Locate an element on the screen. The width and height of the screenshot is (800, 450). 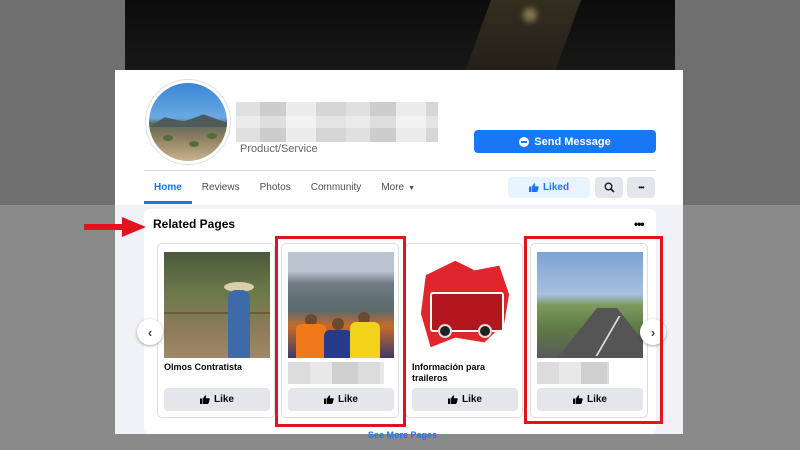
ellipsis-icon: ••• is located at coordinates (641, 187).